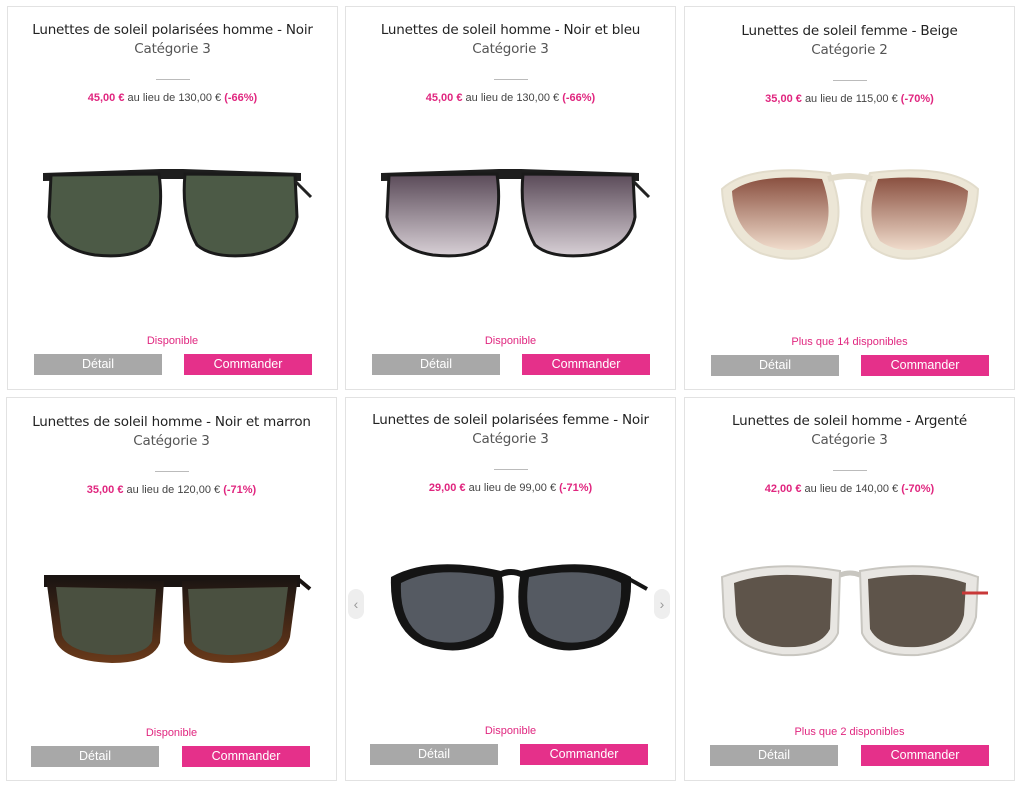 This screenshot has width=1024, height=794. Describe the element at coordinates (783, 489) in the screenshot. I see `current-price: 42,00 €` at that location.